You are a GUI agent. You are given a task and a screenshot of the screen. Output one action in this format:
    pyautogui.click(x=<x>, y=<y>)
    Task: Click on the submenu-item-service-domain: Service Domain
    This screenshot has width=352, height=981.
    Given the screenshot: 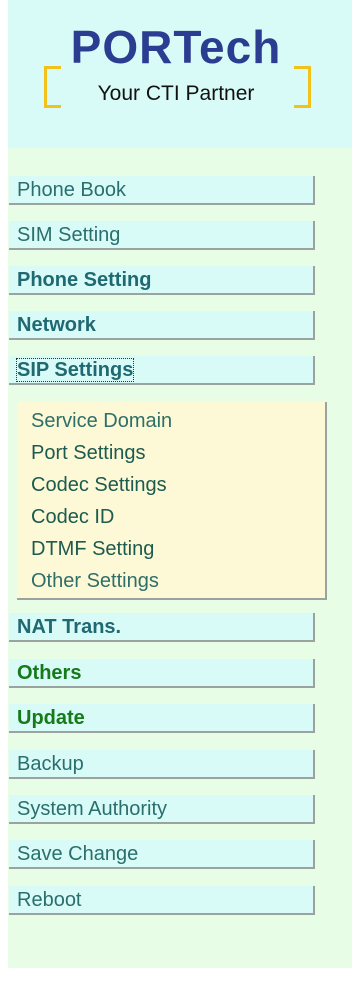 What is the action you would take?
    pyautogui.click(x=172, y=421)
    